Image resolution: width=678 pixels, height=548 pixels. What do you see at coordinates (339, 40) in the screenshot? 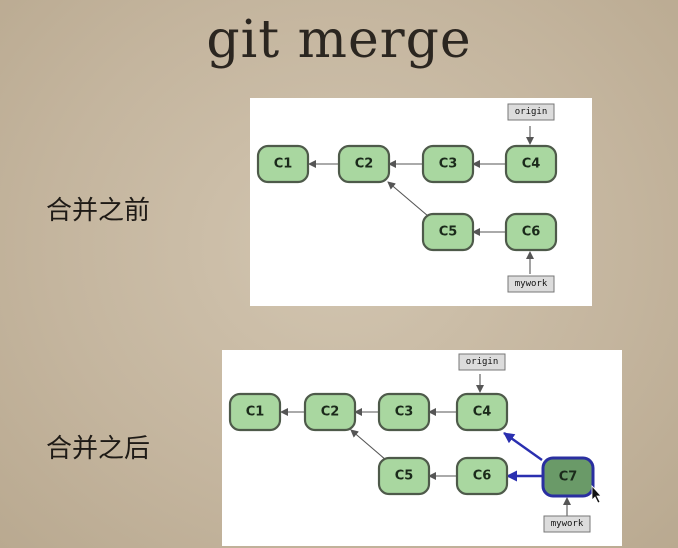
I see `slide-title: git merge` at bounding box center [339, 40].